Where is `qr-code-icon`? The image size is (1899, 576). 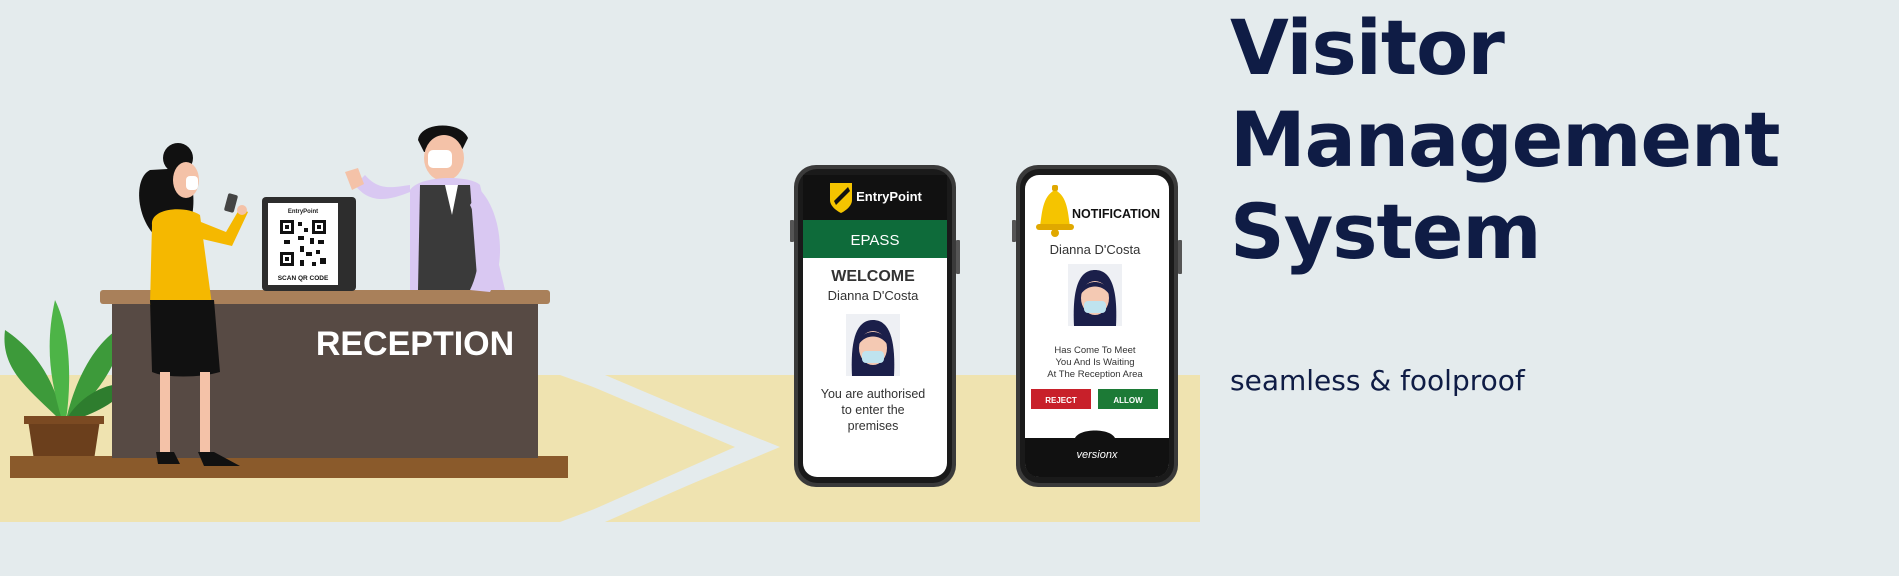 qr-code-icon is located at coordinates (303, 243).